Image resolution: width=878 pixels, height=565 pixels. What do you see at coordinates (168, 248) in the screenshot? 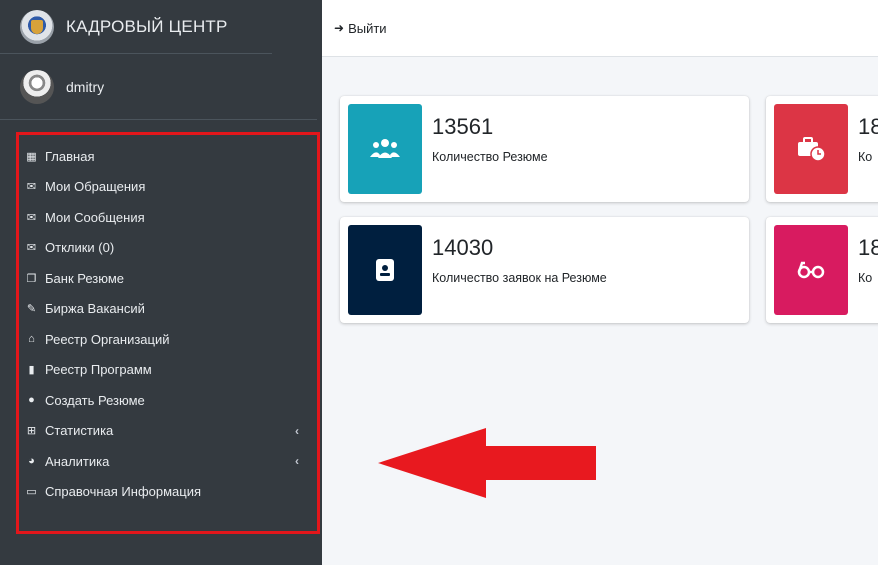
I see `sidebar-item-responses: ✉ Отклики (0)` at bounding box center [168, 248].